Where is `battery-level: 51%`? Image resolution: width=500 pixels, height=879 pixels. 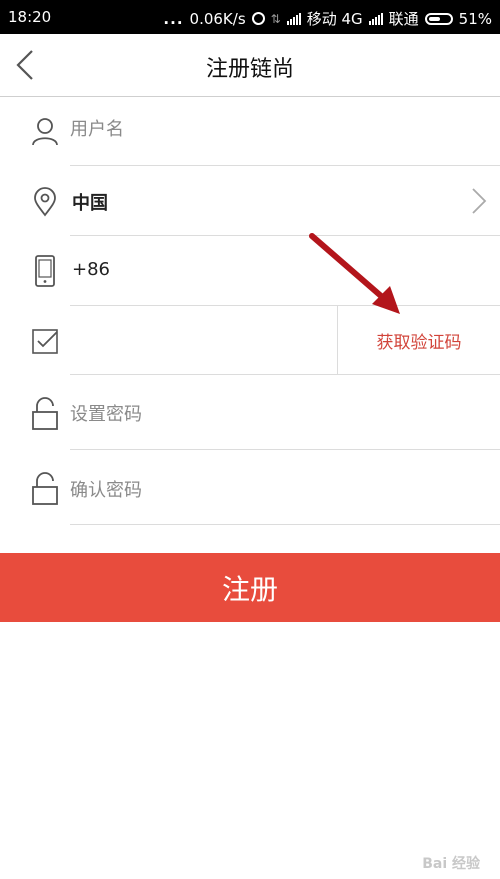 battery-level: 51% is located at coordinates (475, 18).